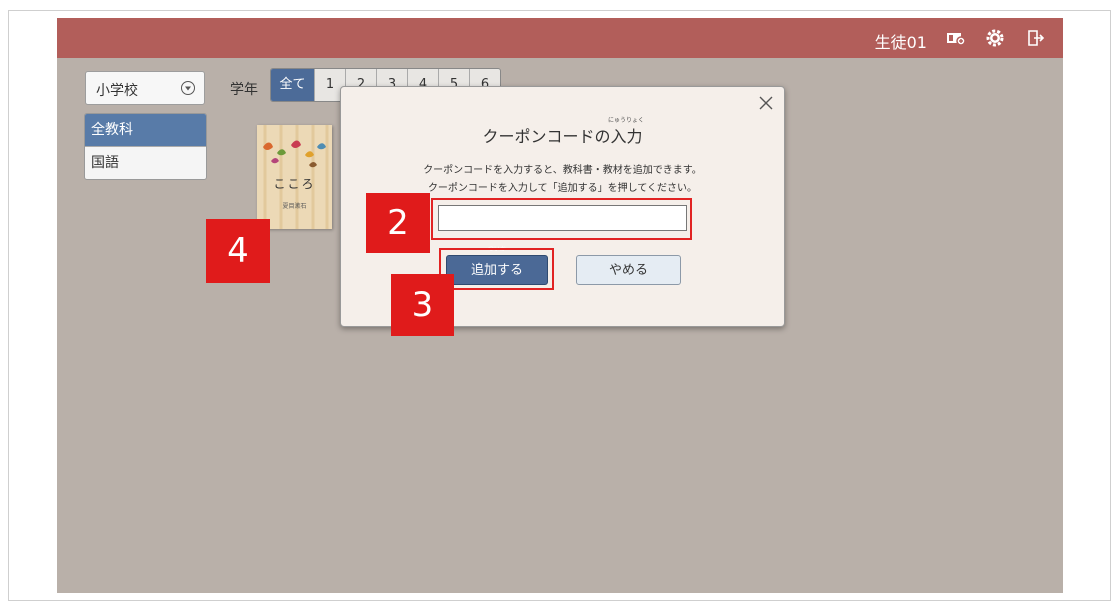 The width and height of the screenshot is (1120, 601). I want to click on grade-label: 学年, so click(244, 90).